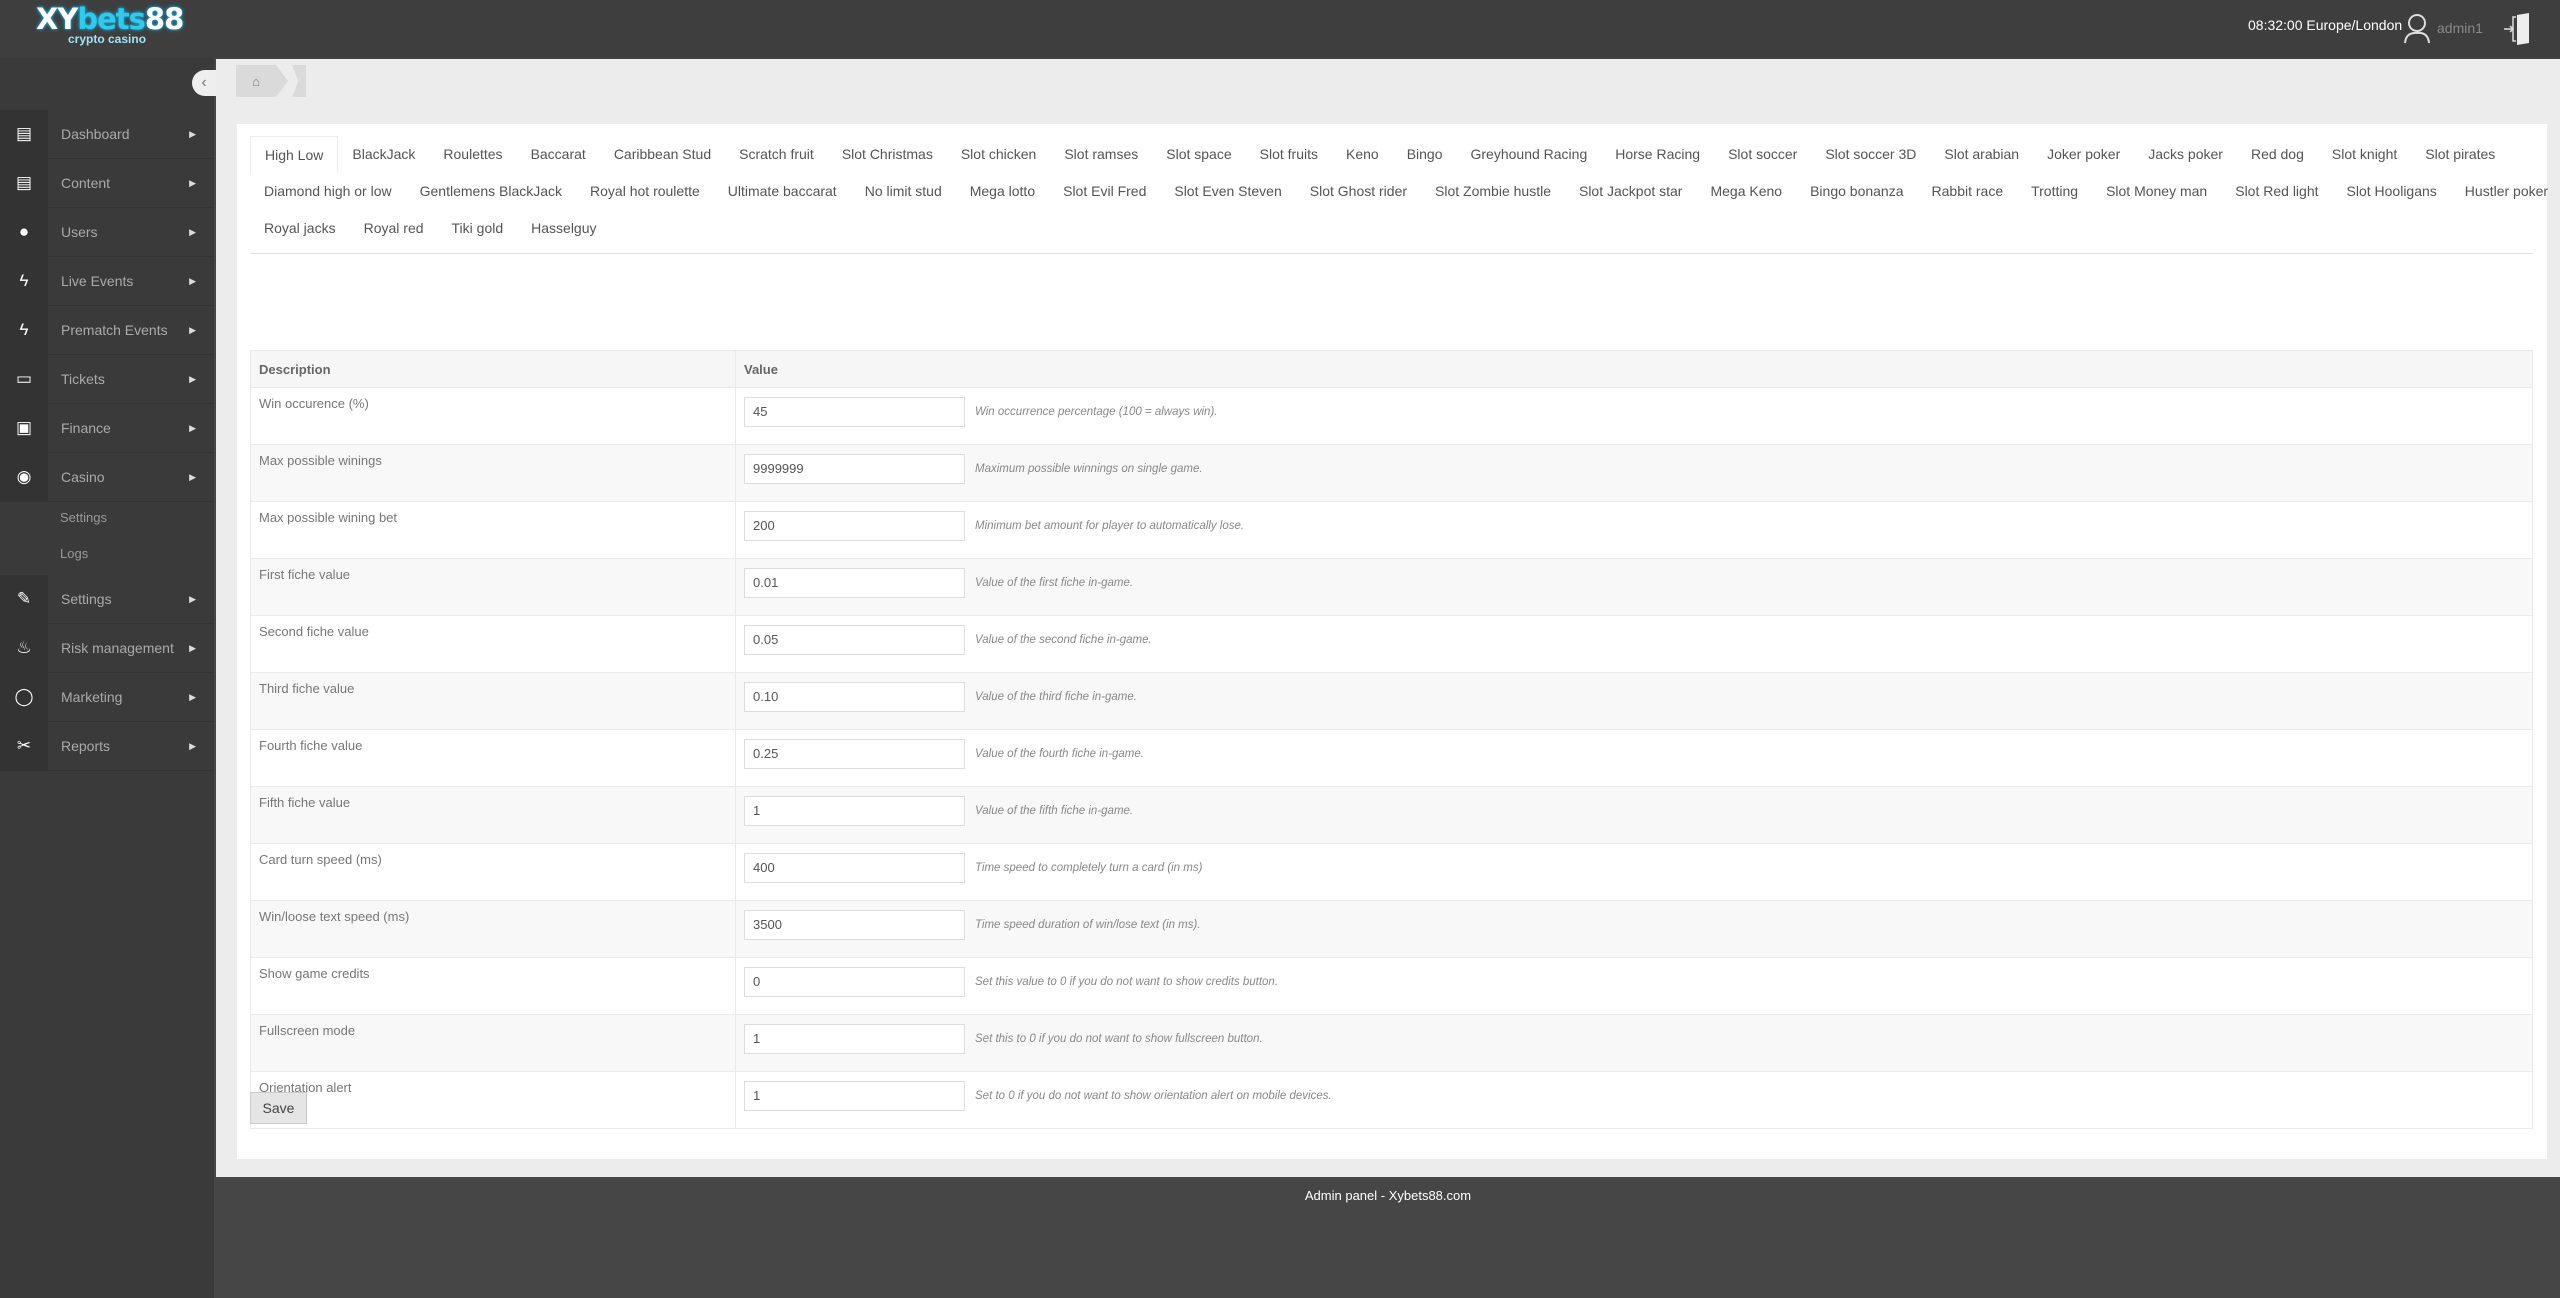  I want to click on tab-no-limit-stud: No limit stud, so click(903, 191).